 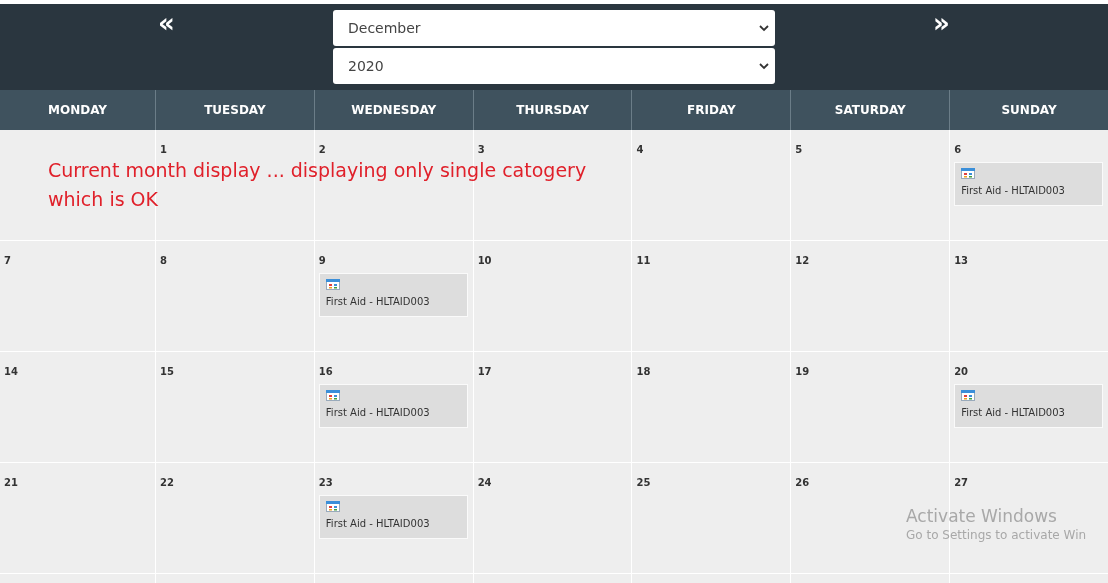 I want to click on day-number: 7, so click(x=7, y=260).